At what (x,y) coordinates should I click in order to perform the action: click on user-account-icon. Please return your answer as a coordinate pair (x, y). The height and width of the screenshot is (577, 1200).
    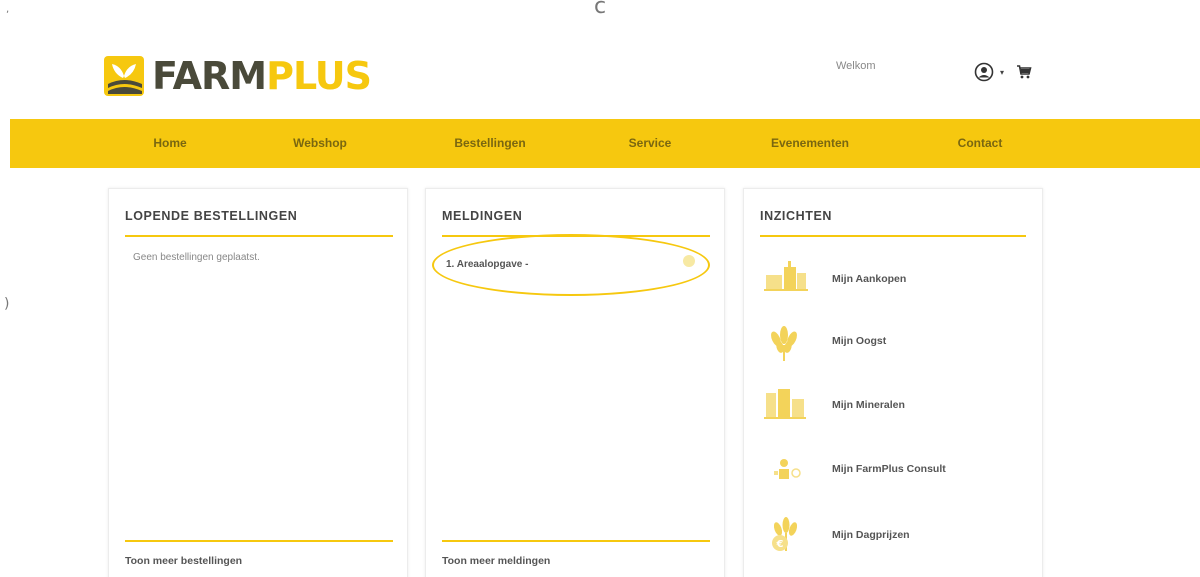
    Looking at the image, I should click on (984, 72).